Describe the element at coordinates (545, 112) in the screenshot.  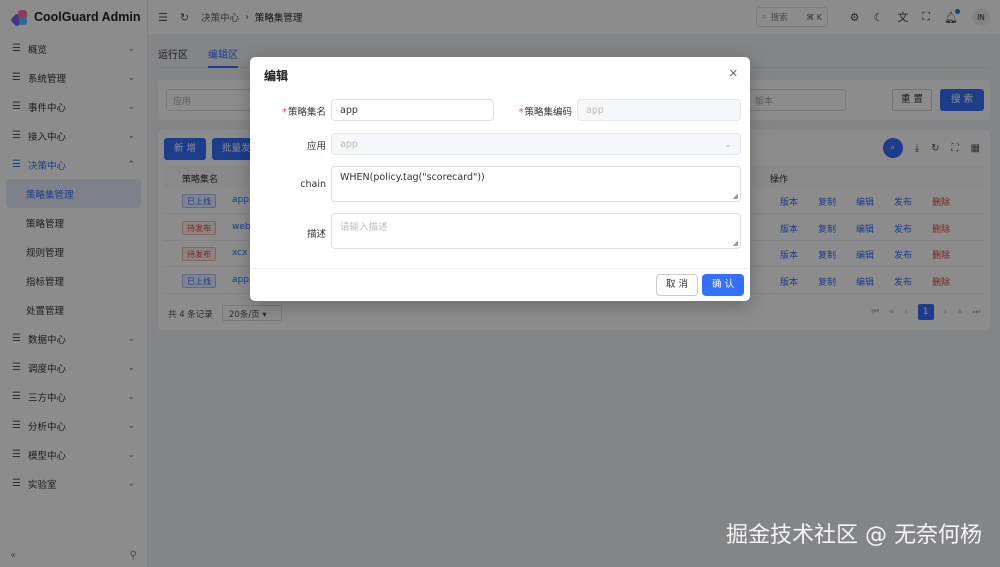
I see `policy-set-code-label: *策略集编码` at that location.